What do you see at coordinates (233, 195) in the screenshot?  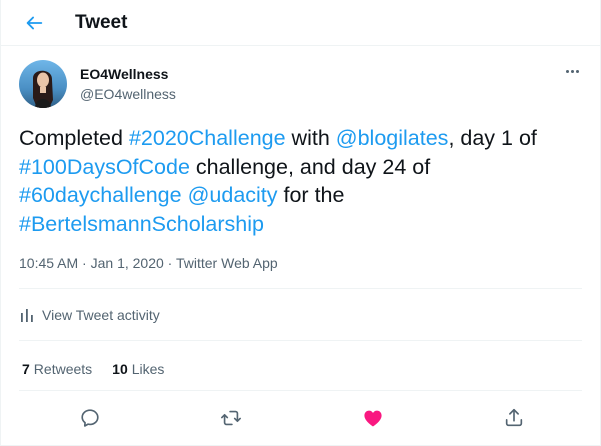 I see `mention-link: @udacity` at bounding box center [233, 195].